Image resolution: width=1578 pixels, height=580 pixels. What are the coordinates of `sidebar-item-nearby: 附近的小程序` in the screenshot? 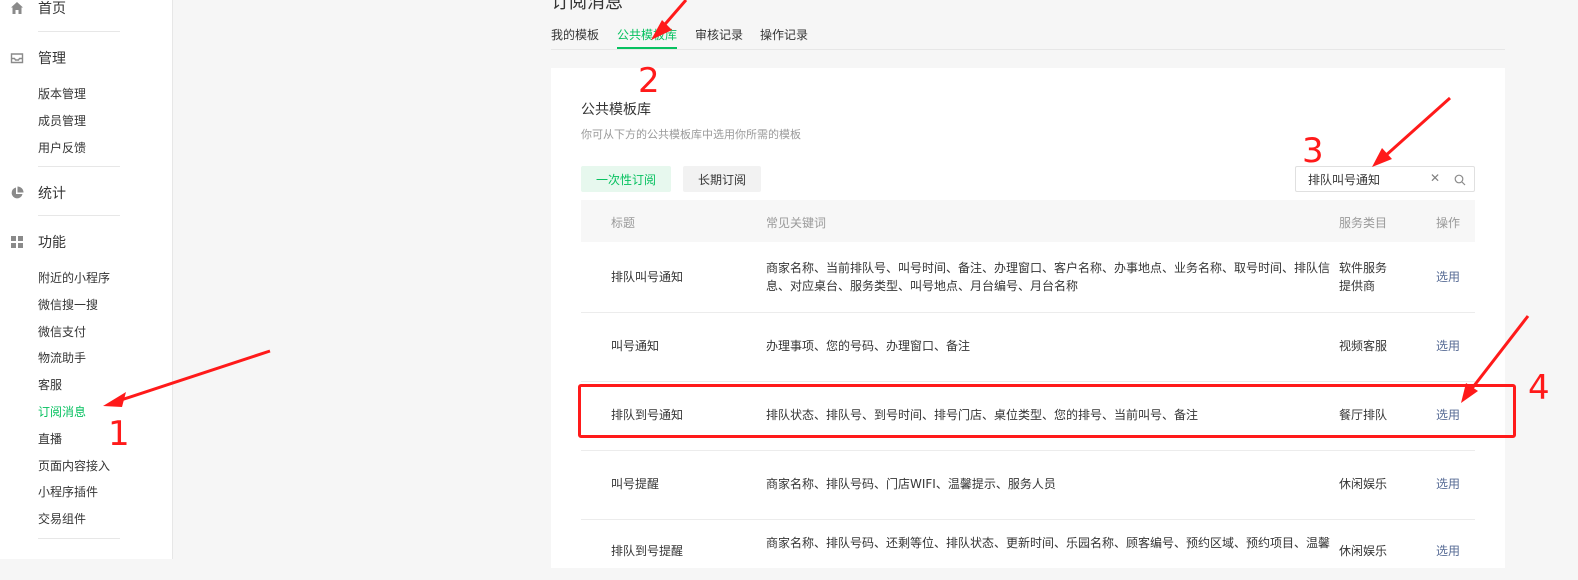 It's located at (74, 278).